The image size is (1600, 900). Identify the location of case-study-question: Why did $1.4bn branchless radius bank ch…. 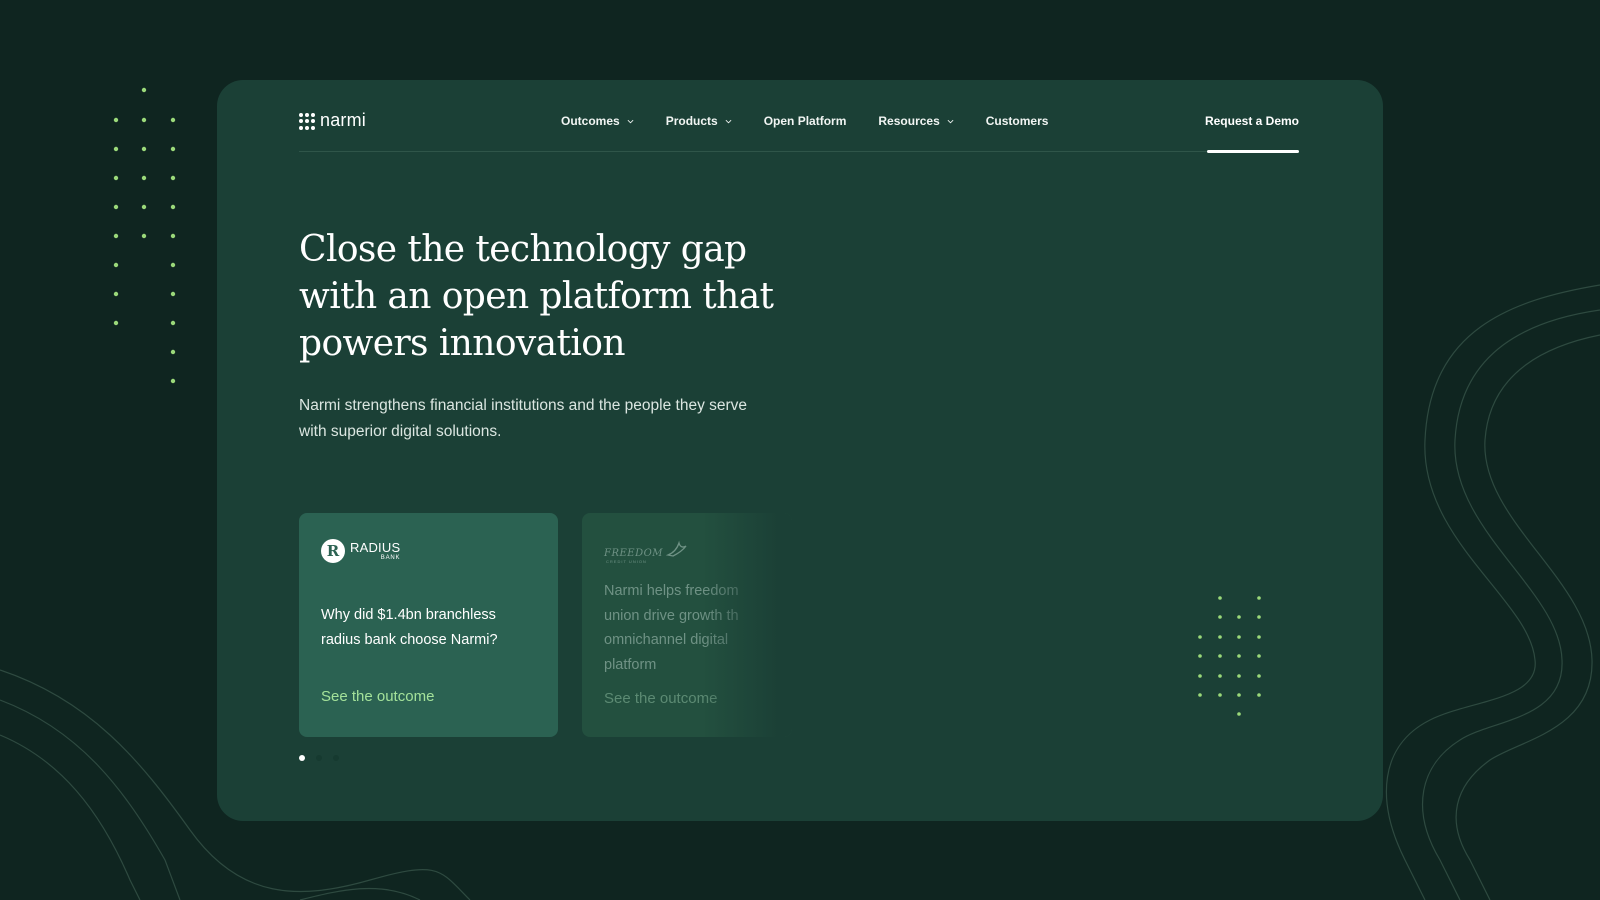
(409, 627).